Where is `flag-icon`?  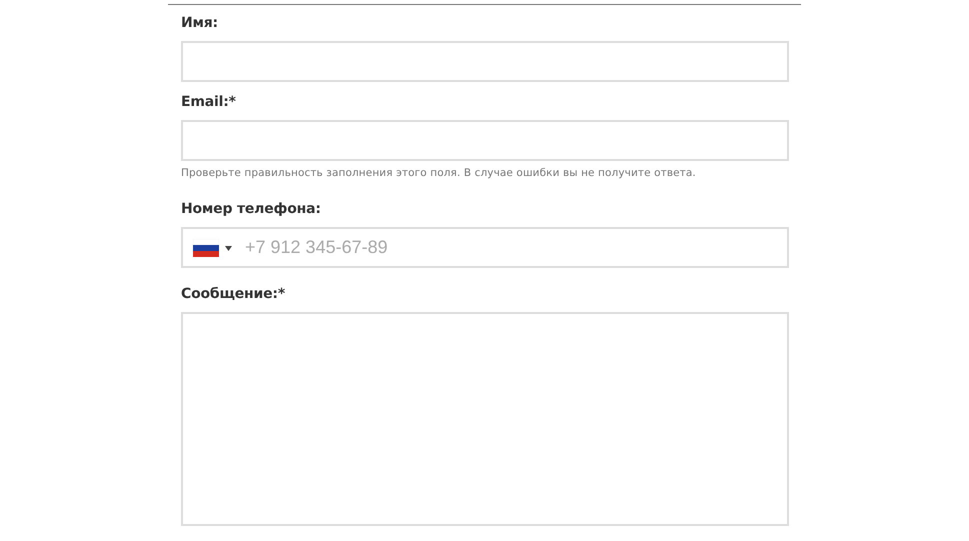 flag-icon is located at coordinates (206, 248).